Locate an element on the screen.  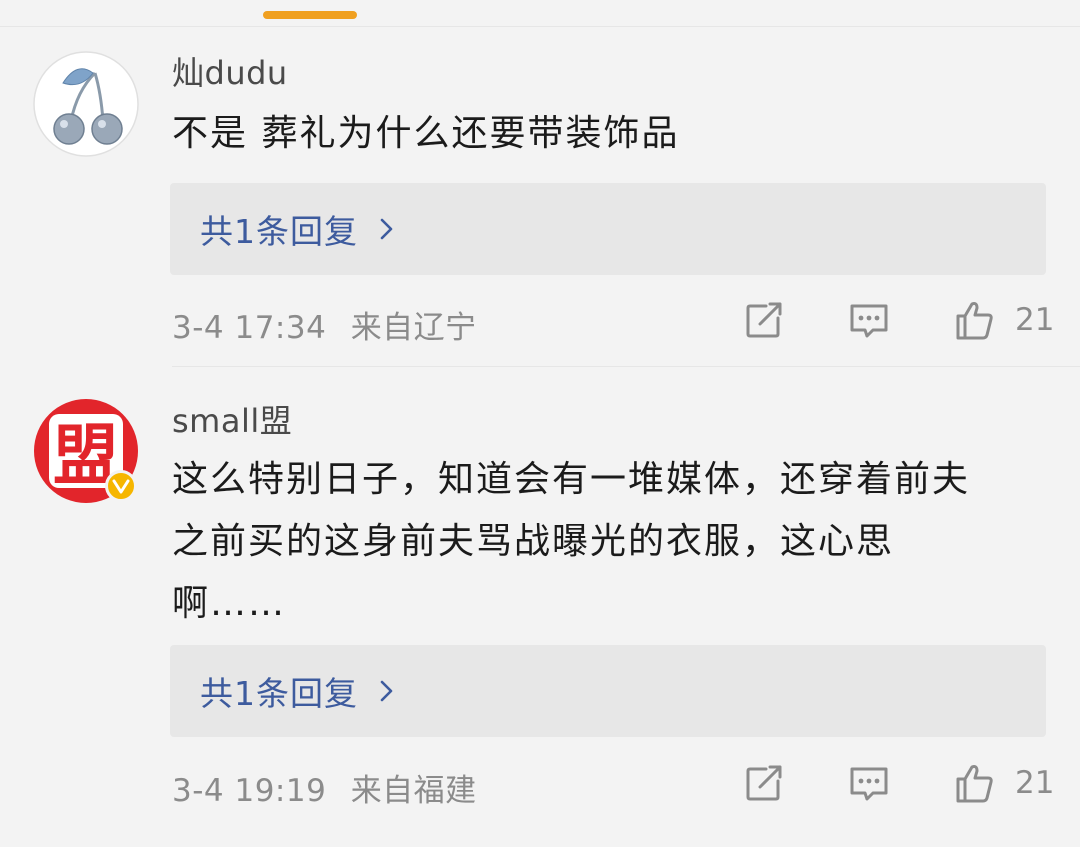
location-text: 来自福建 is located at coordinates (413, 791).